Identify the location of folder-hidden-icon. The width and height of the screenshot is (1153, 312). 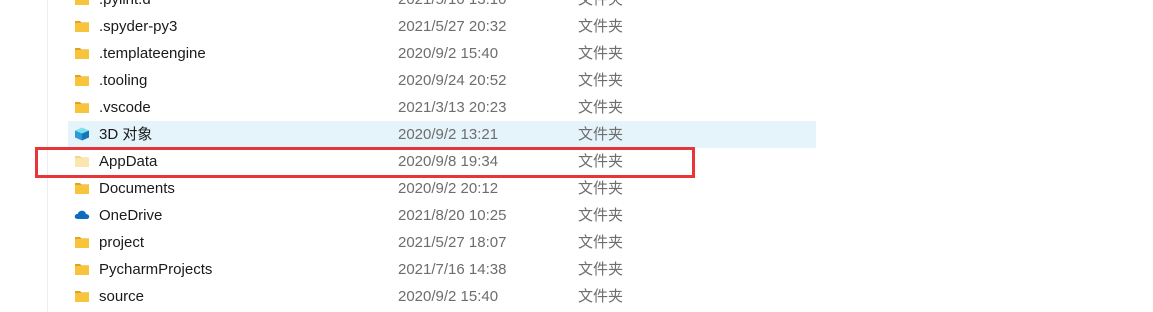
(82, 161).